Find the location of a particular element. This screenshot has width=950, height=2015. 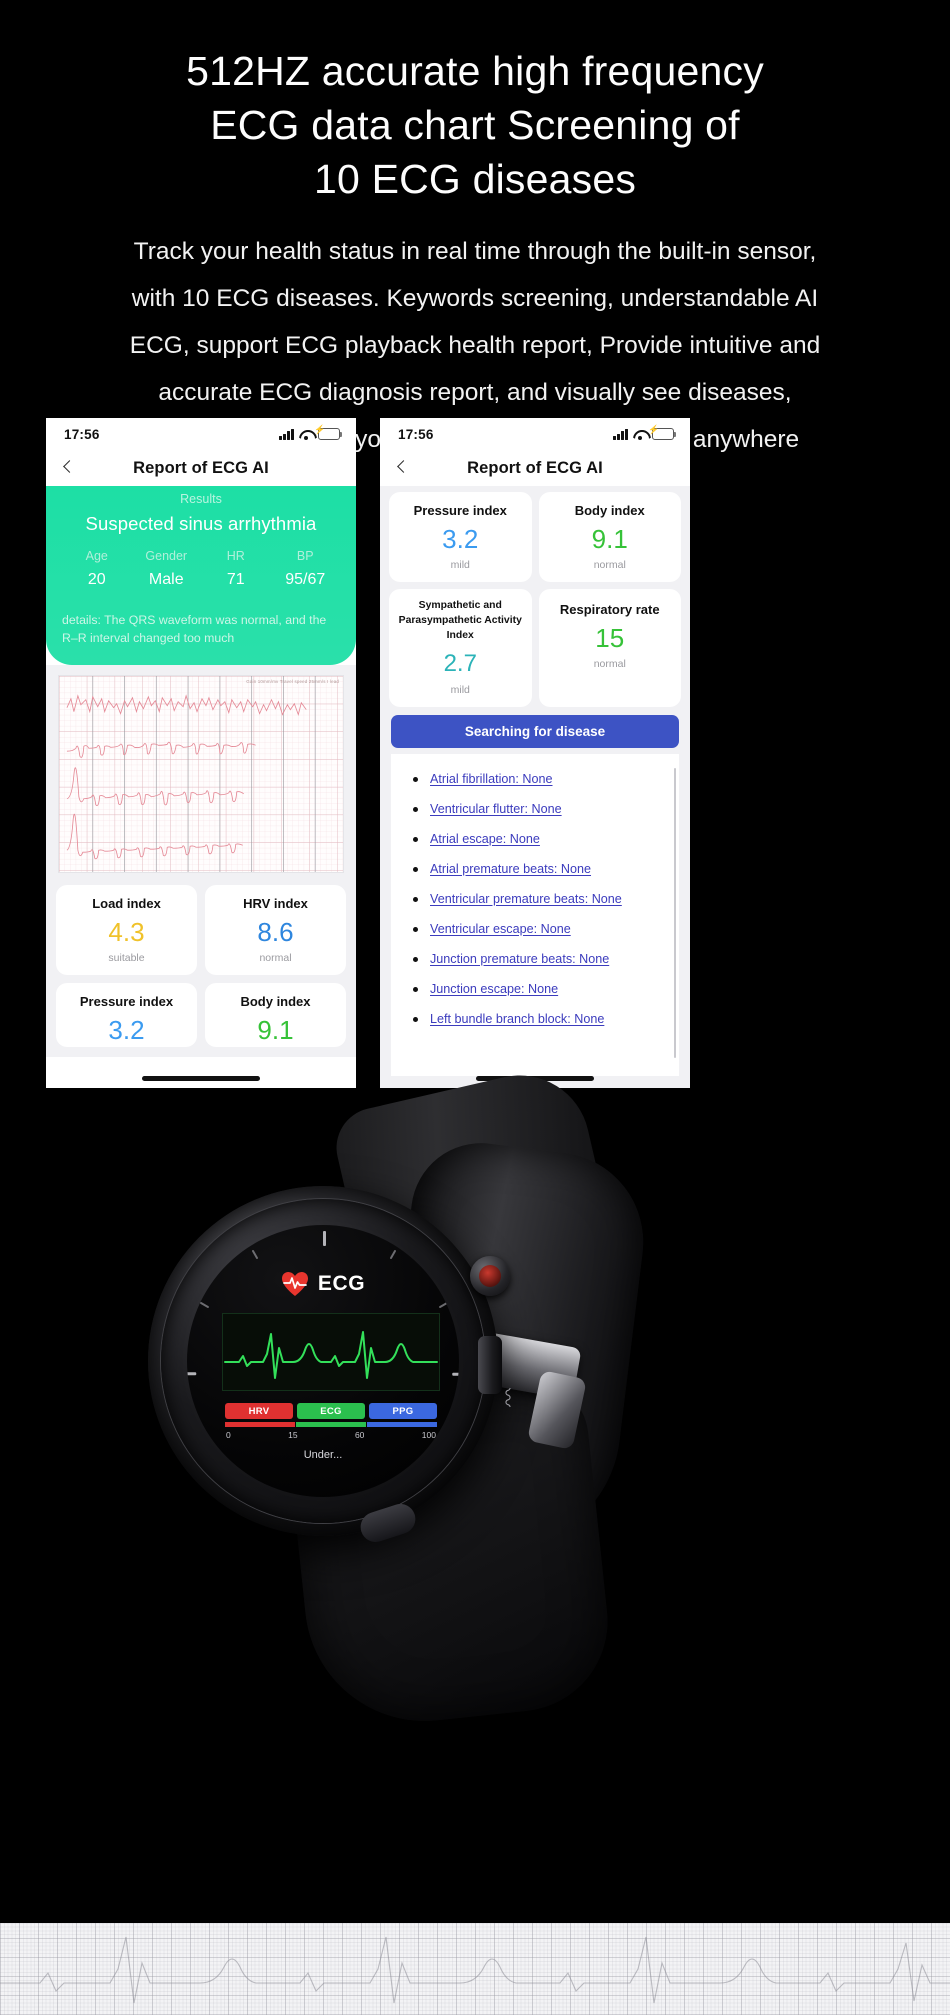

list-item: Ventricular escape: None is located at coordinates (535, 929).